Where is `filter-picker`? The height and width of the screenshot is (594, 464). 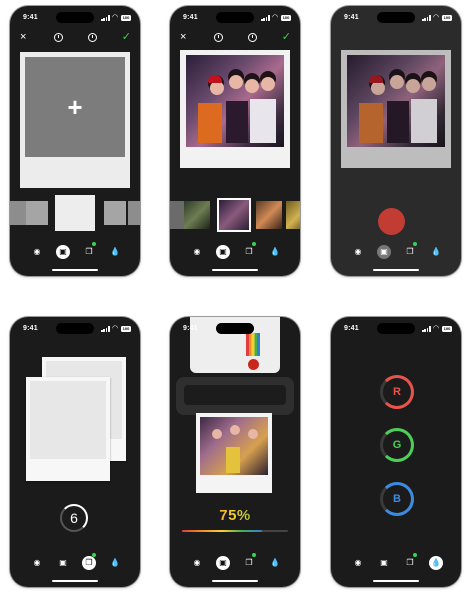
filter-picker is located at coordinates (235, 215).